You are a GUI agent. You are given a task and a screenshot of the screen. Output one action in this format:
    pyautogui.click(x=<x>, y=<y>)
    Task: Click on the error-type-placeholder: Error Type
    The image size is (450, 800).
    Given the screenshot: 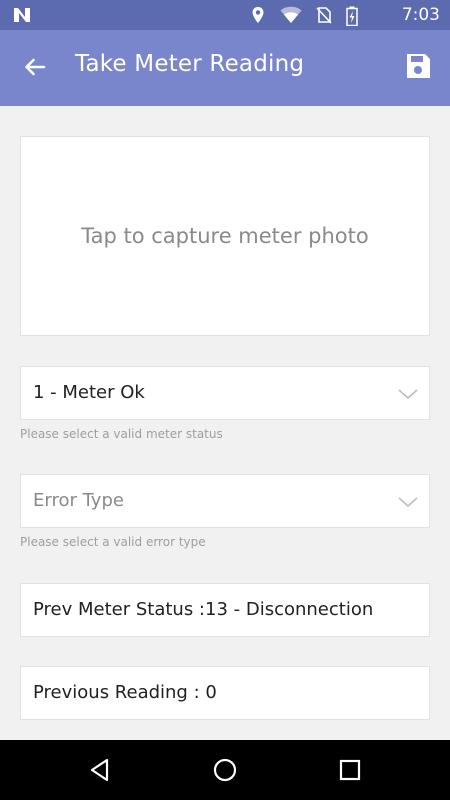 What is the action you would take?
    pyautogui.click(x=78, y=500)
    